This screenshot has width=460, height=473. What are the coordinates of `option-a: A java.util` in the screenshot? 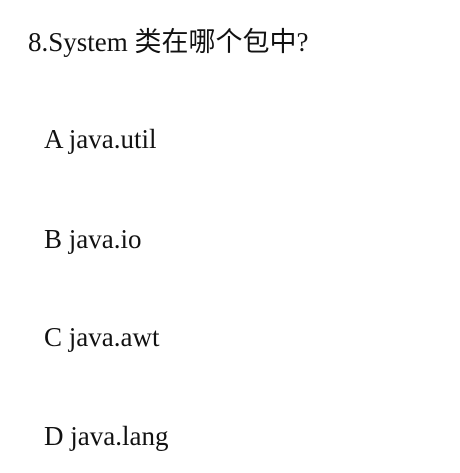 It's located at (100, 139).